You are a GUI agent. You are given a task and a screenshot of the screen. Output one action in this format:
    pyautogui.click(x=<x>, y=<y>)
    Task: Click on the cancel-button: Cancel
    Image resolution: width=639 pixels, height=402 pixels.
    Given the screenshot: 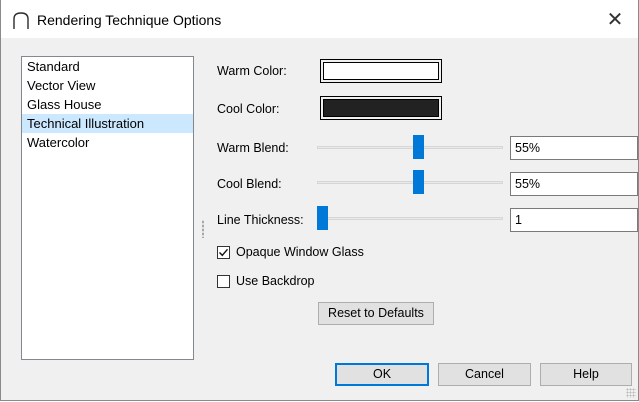 What is the action you would take?
    pyautogui.click(x=484, y=374)
    